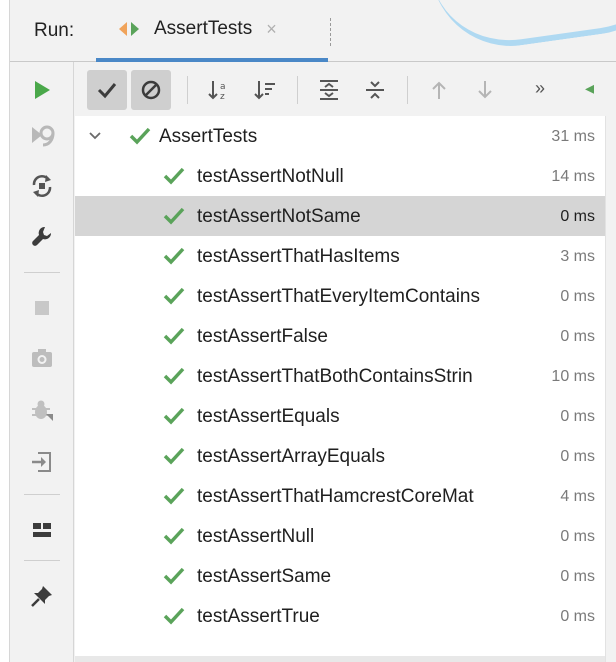 The image size is (616, 662). I want to click on test-duration: 3 ms, so click(577, 256).